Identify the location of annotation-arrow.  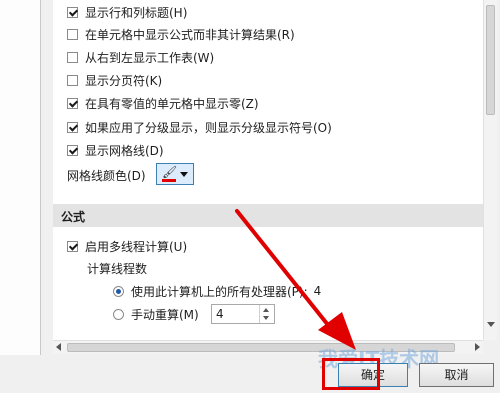
(295, 279).